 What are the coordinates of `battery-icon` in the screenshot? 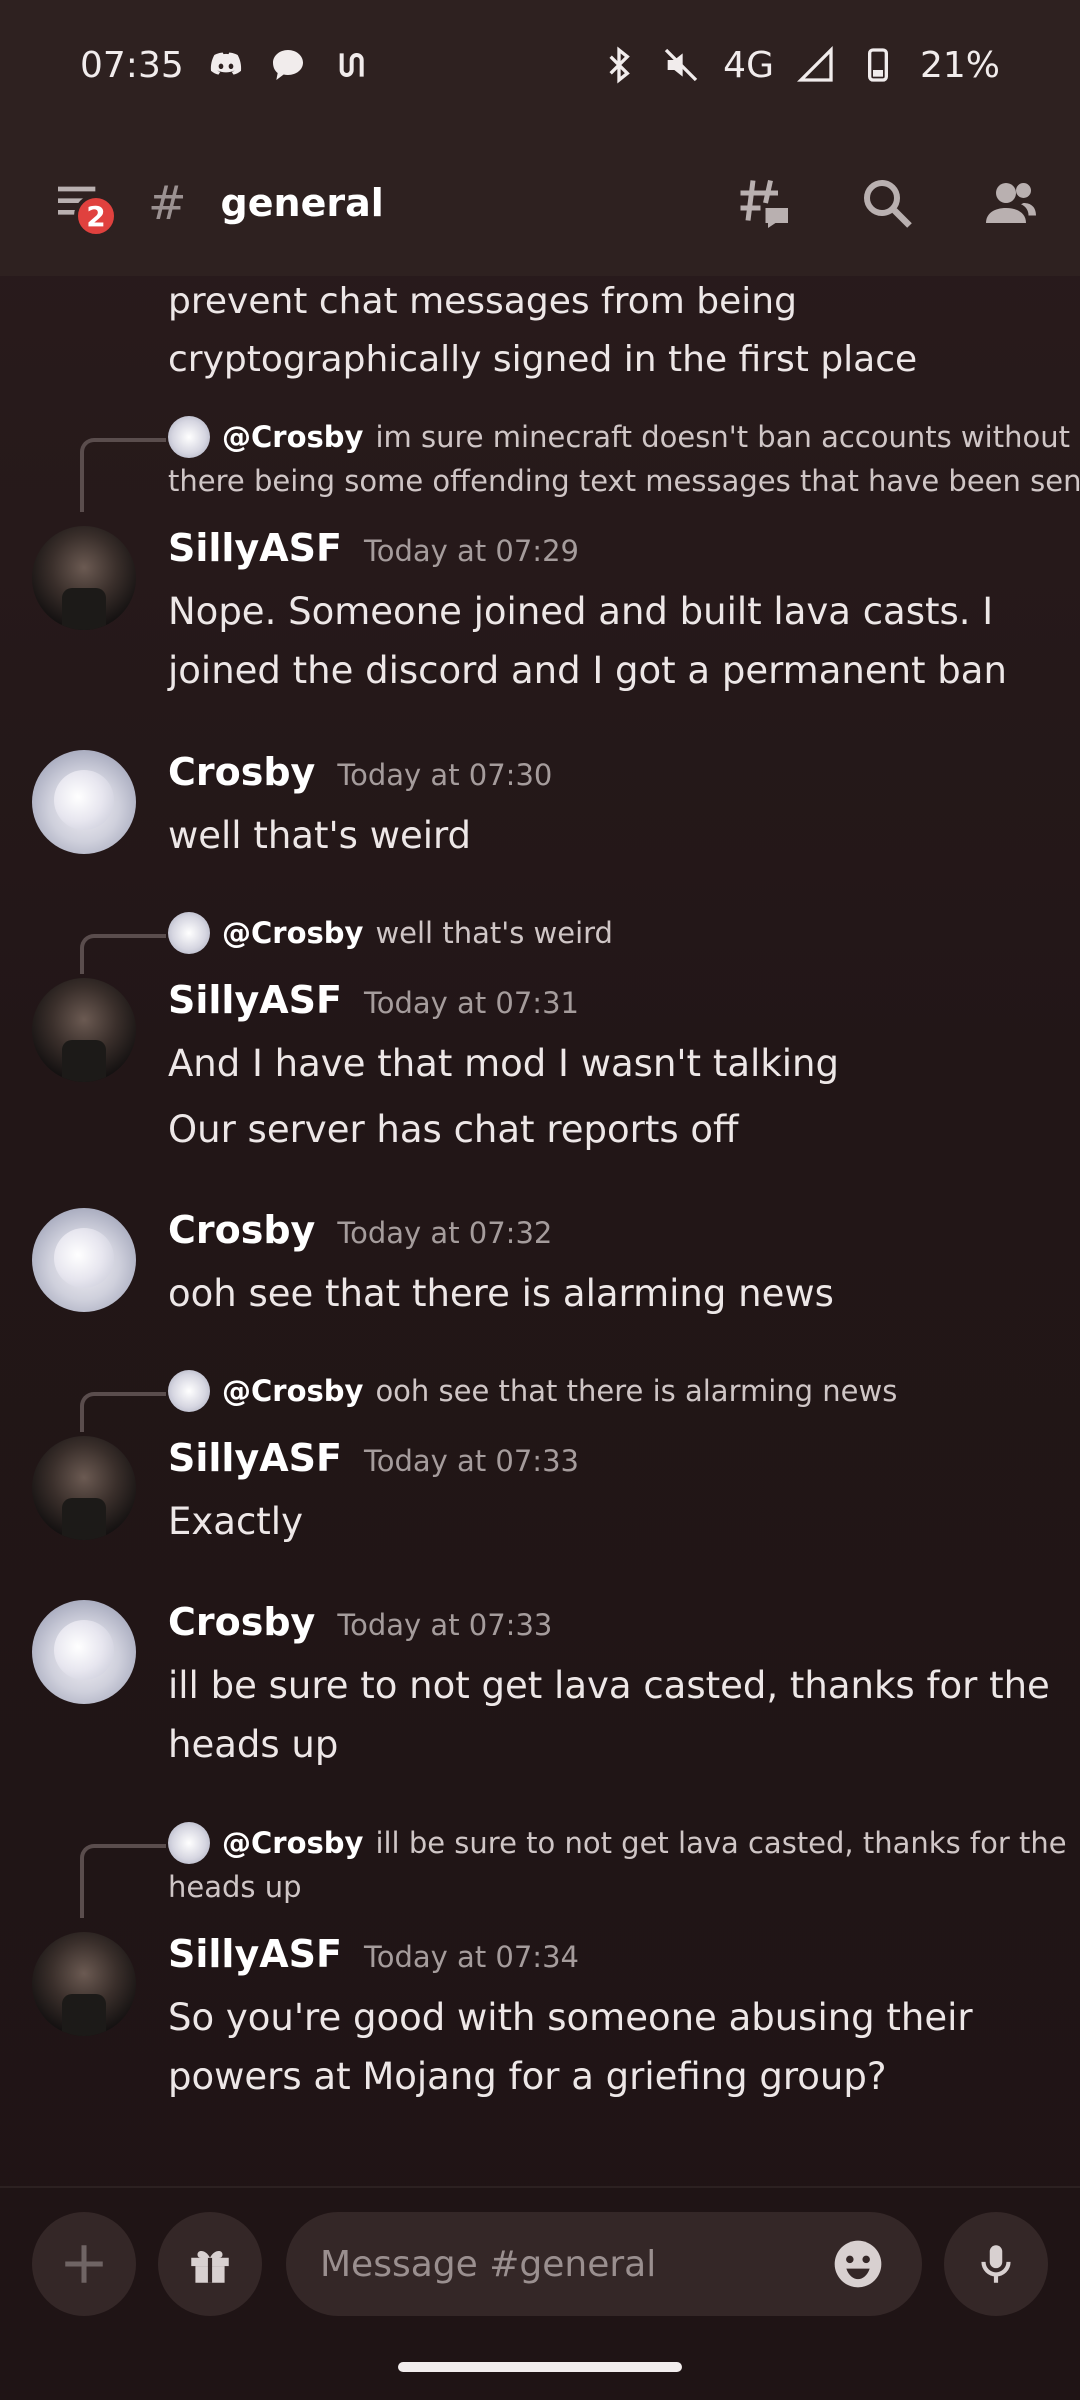 It's located at (878, 65).